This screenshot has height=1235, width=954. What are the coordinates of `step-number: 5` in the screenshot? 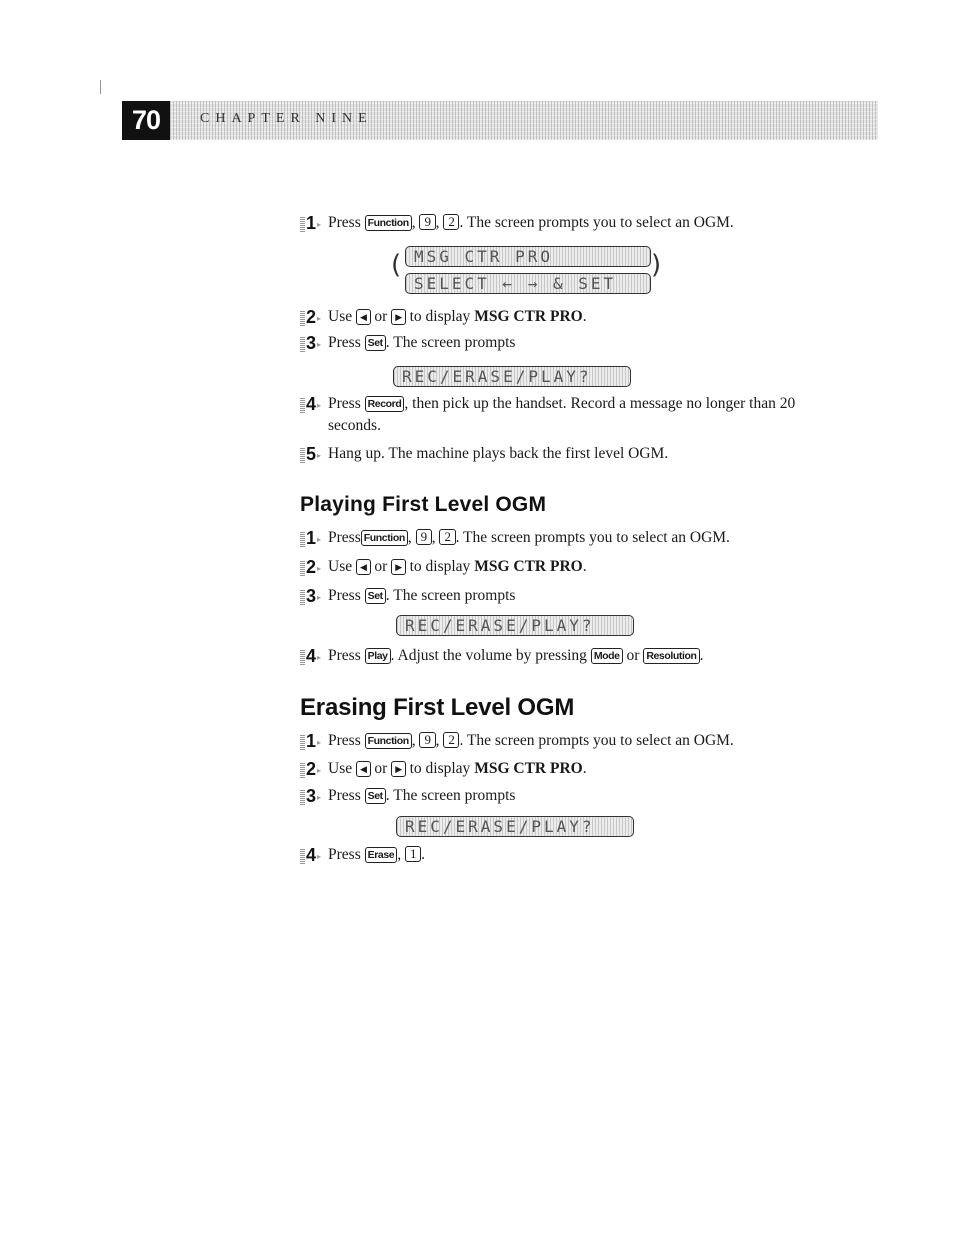 It's located at (314, 455).